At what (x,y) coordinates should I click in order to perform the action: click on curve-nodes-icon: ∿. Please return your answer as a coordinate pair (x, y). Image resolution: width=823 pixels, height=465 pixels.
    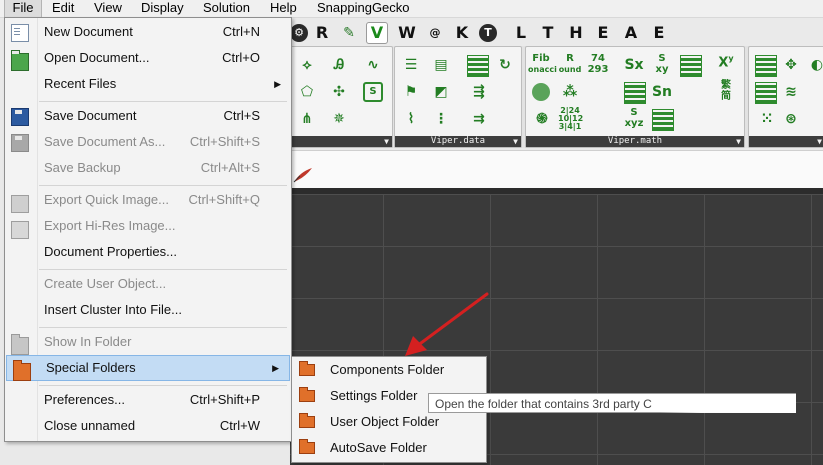
    Looking at the image, I should click on (373, 65).